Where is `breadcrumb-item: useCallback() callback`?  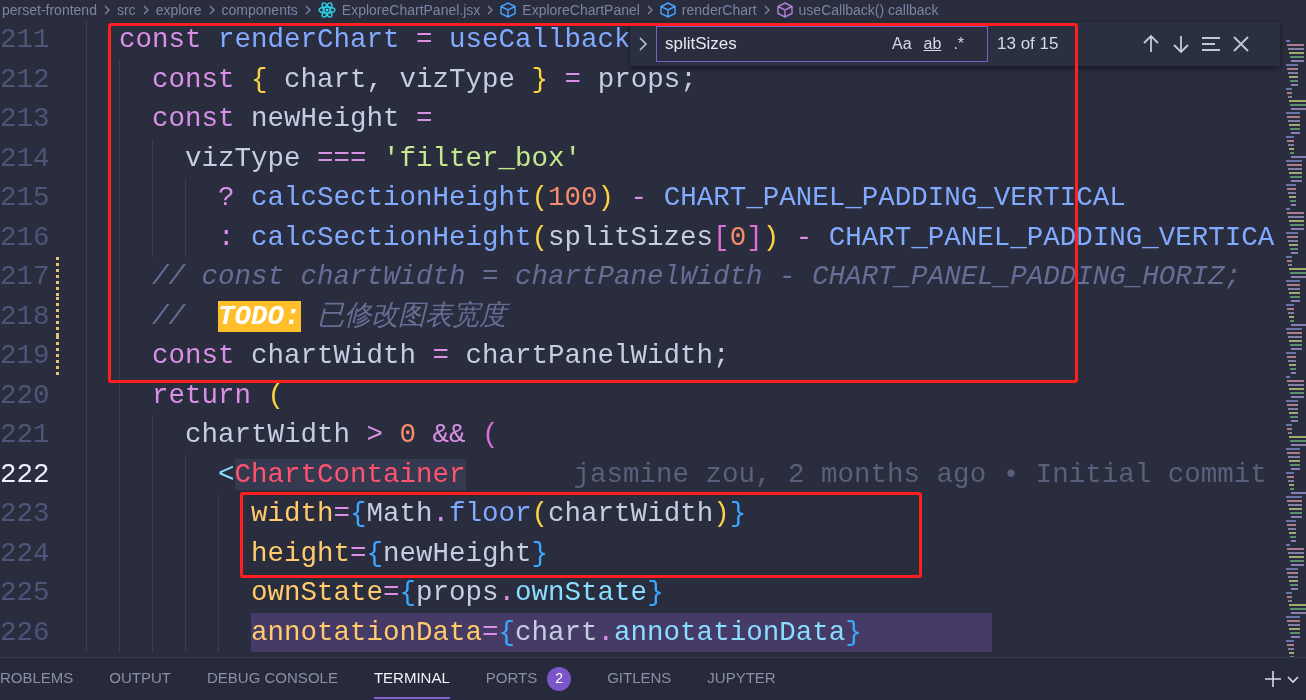
breadcrumb-item: useCallback() callback is located at coordinates (868, 10).